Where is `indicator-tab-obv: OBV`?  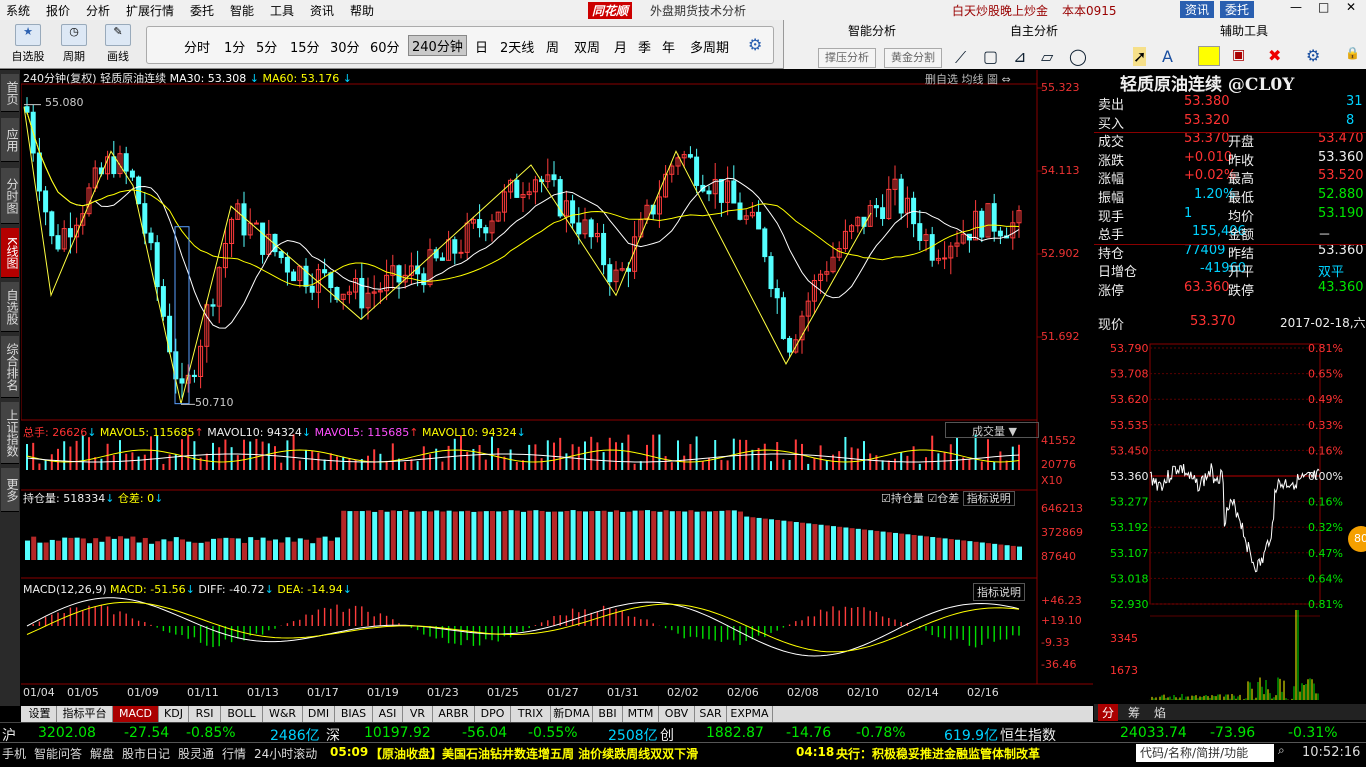 indicator-tab-obv: OBV is located at coordinates (677, 714).